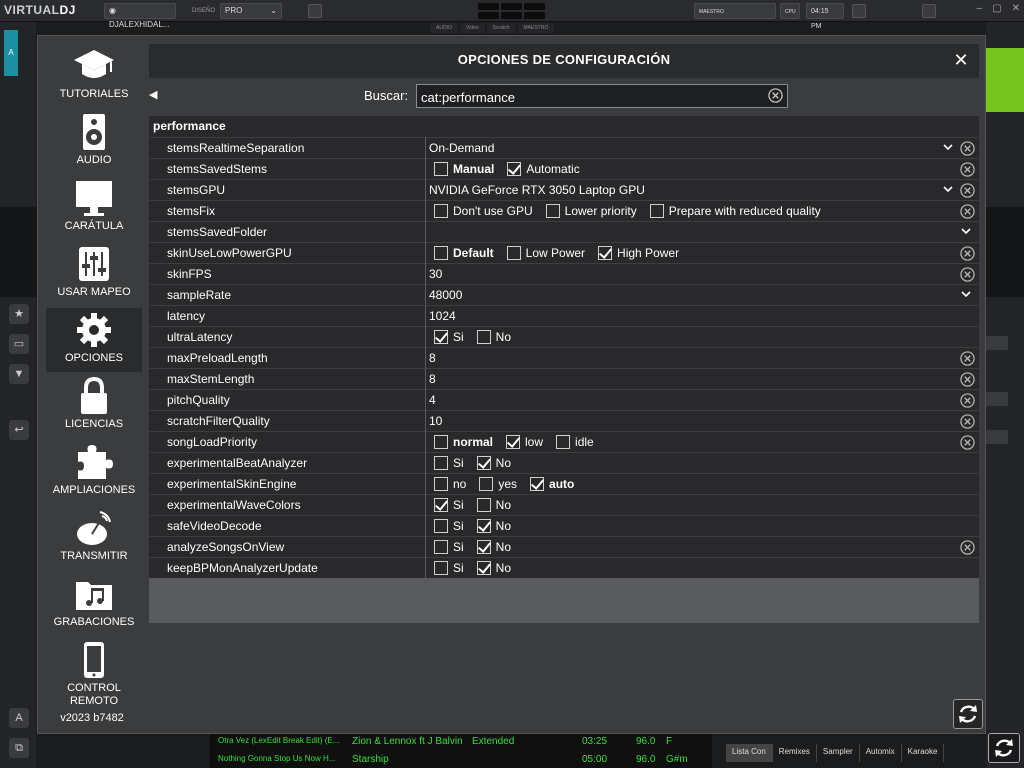 This screenshot has height=768, width=1024. What do you see at coordinates (961, 60) in the screenshot?
I see `close-dialog-button: ✕` at bounding box center [961, 60].